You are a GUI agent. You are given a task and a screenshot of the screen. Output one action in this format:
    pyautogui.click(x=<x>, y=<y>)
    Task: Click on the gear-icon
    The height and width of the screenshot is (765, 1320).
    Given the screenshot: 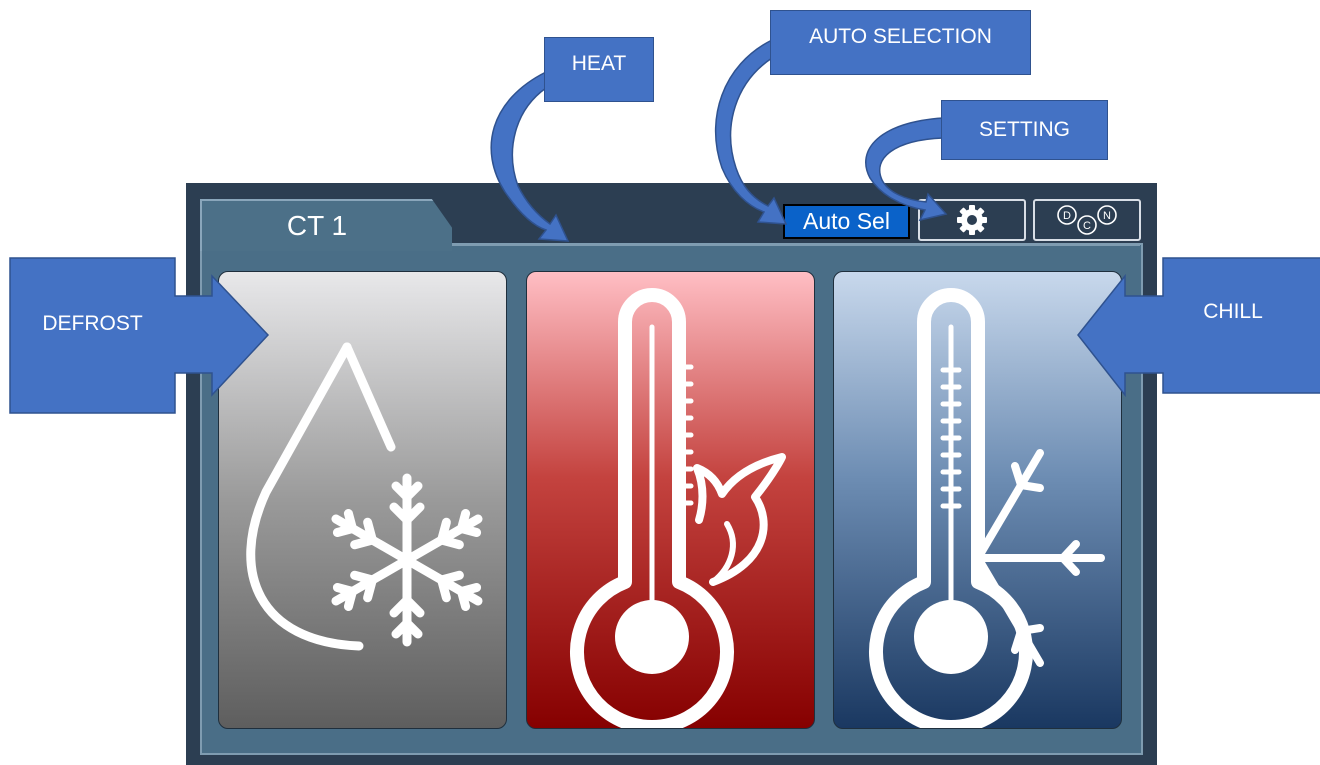 What is the action you would take?
    pyautogui.click(x=972, y=220)
    